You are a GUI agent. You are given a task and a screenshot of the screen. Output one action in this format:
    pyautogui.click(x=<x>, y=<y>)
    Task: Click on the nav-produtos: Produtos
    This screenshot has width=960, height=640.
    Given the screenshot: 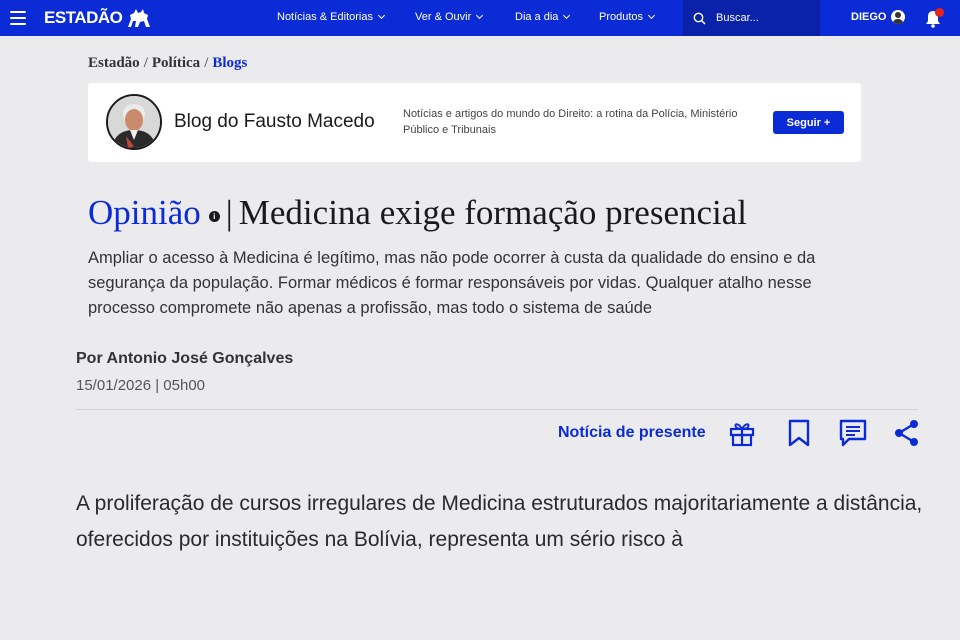 What is the action you would take?
    pyautogui.click(x=627, y=17)
    